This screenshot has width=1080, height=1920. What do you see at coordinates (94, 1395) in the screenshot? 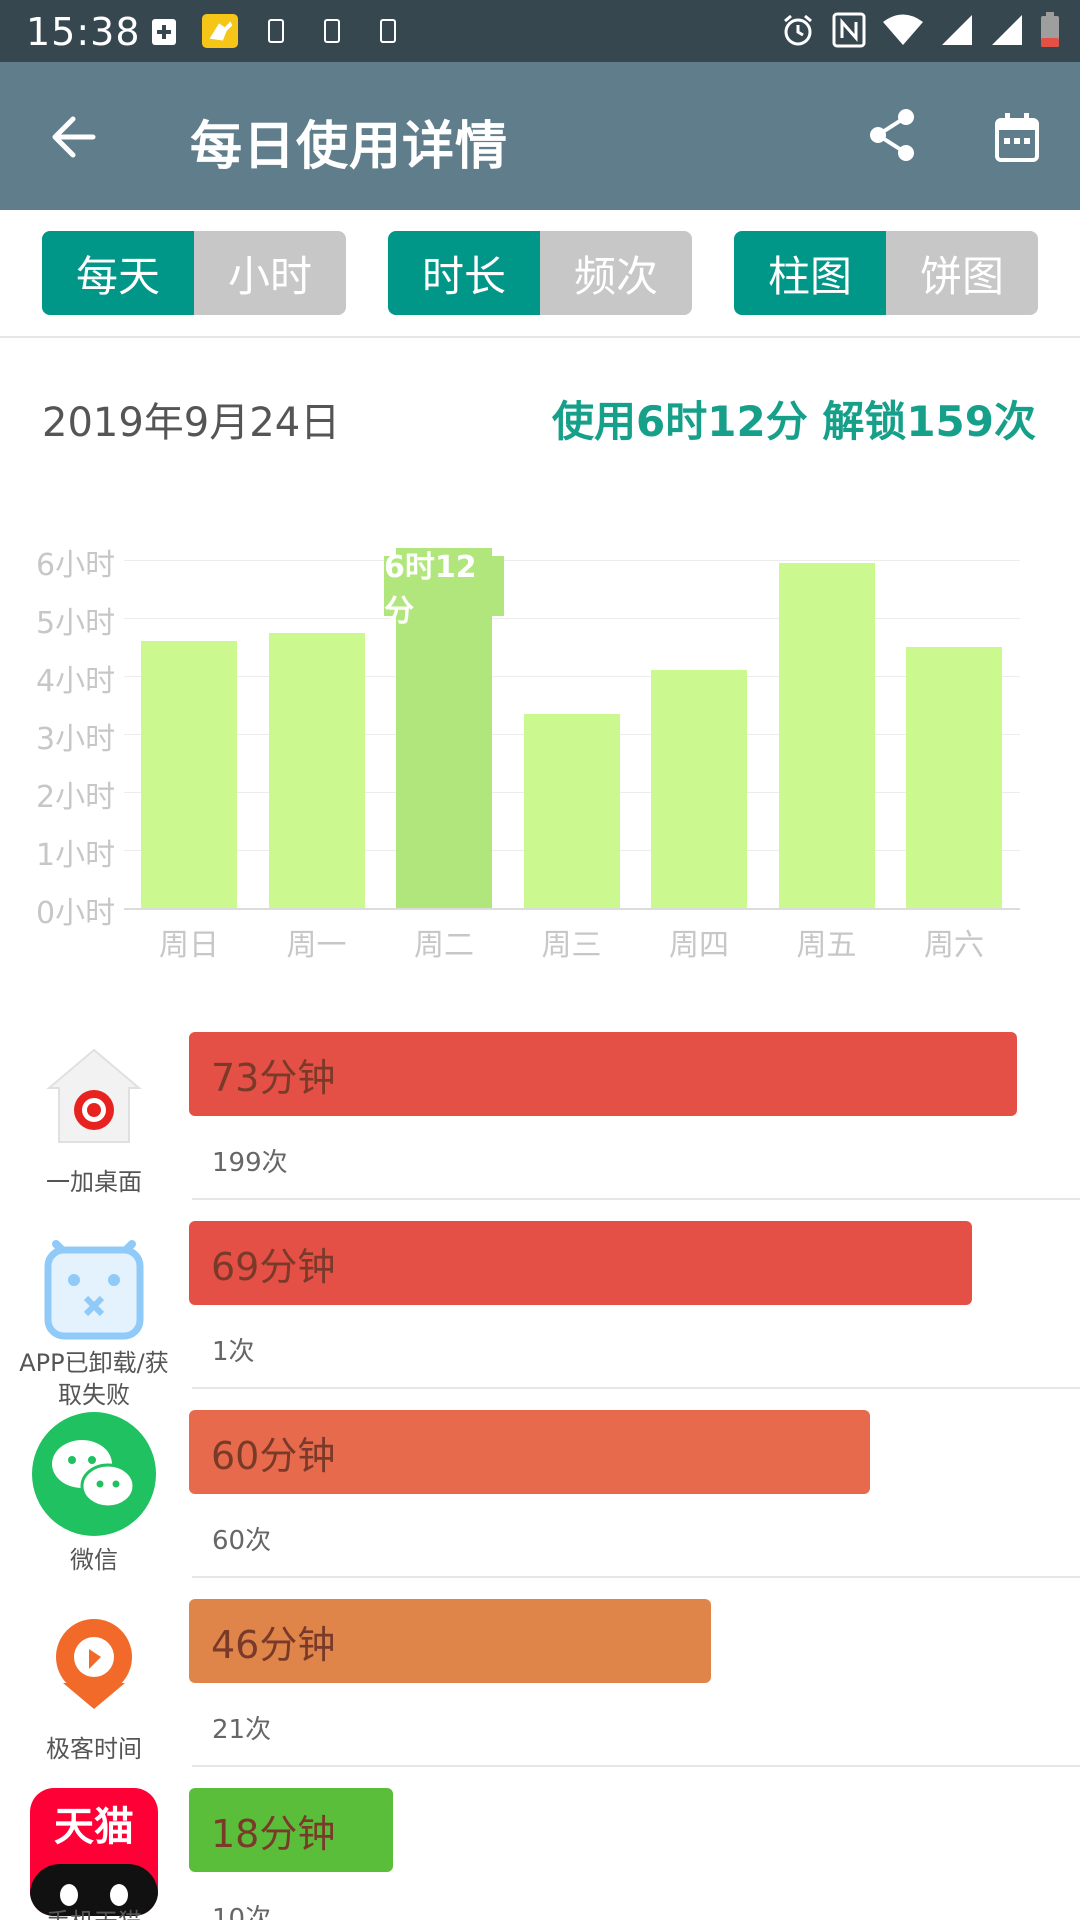
I see `app-name-line-2: 取失败` at bounding box center [94, 1395].